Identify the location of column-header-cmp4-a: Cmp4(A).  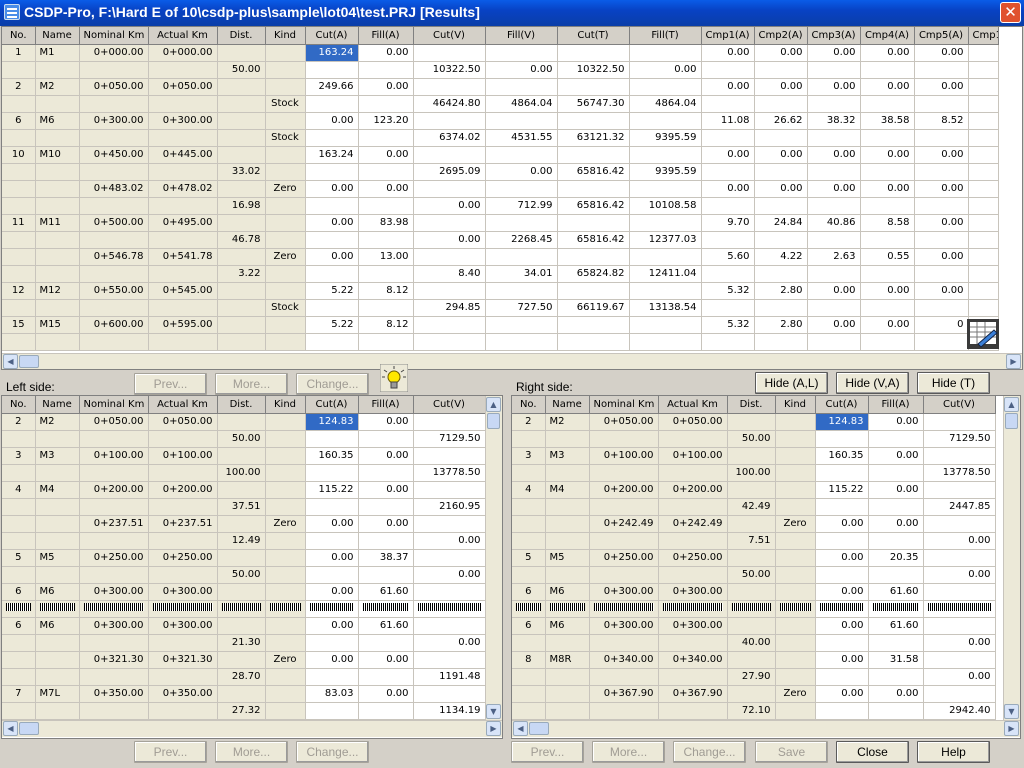
(887, 36).